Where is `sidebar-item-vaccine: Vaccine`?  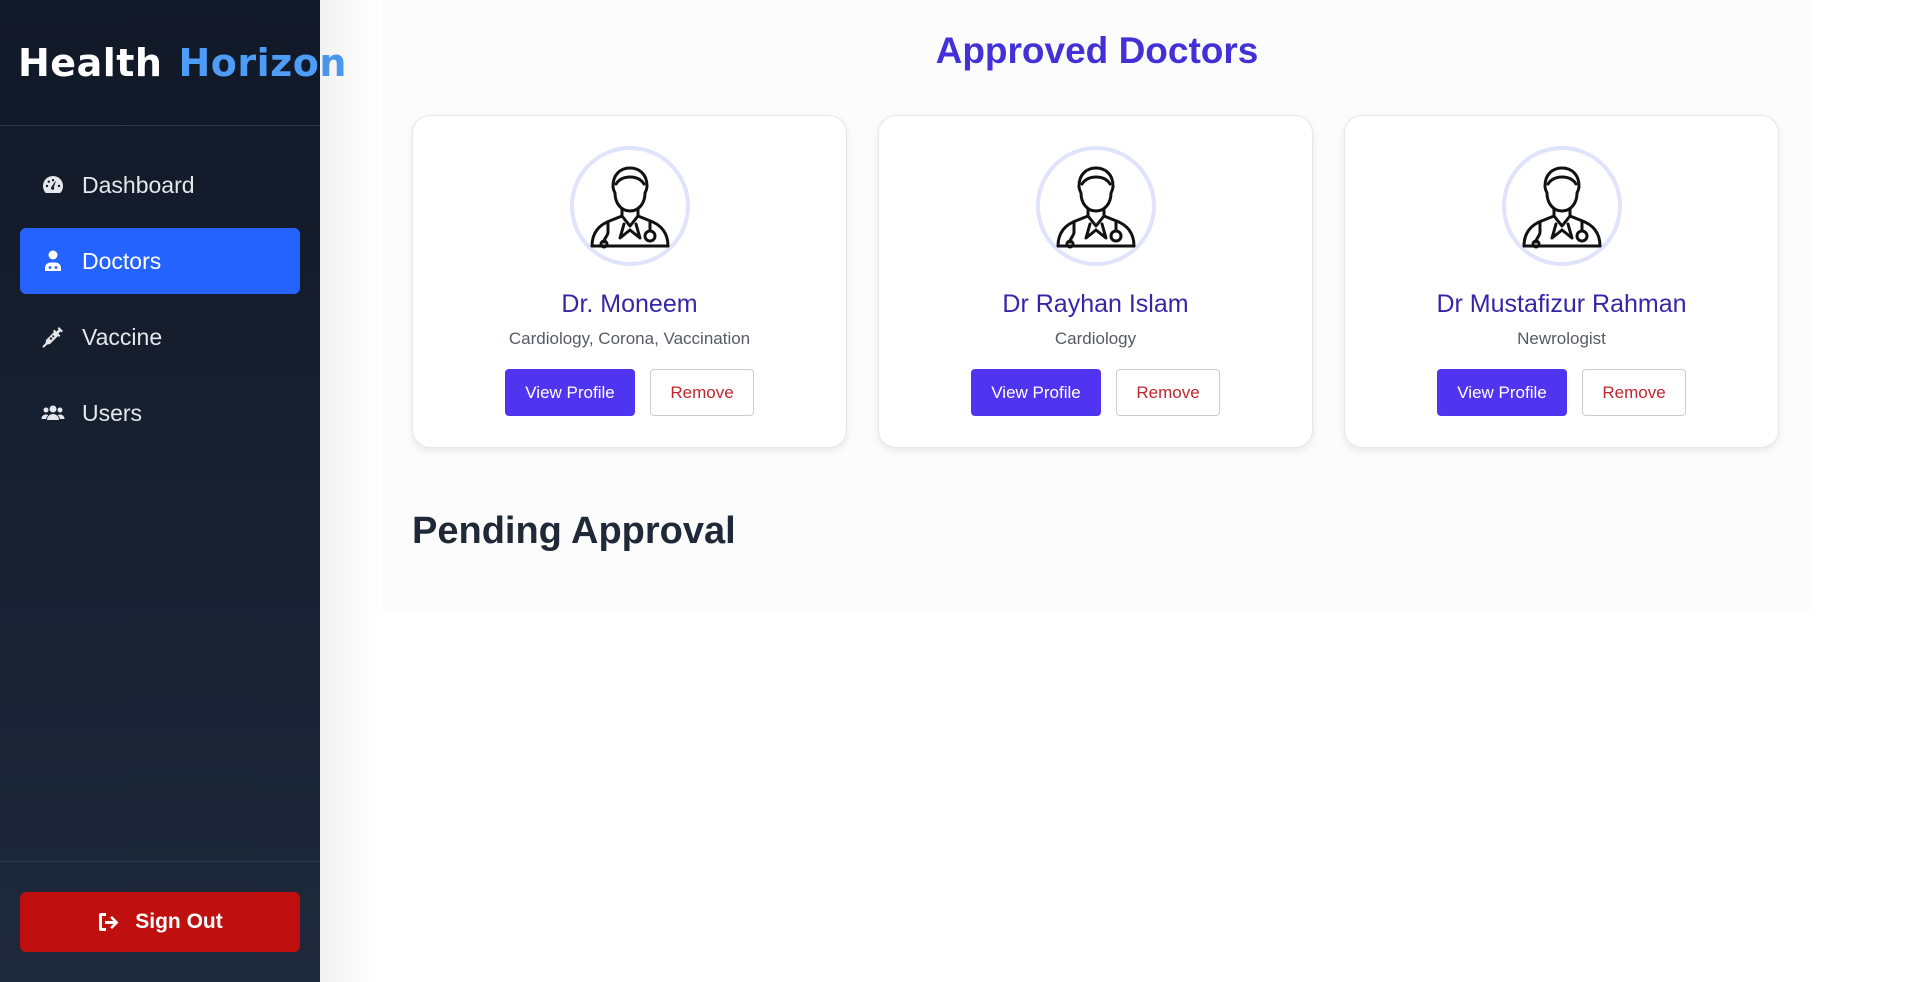 sidebar-item-vaccine: Vaccine is located at coordinates (160, 337).